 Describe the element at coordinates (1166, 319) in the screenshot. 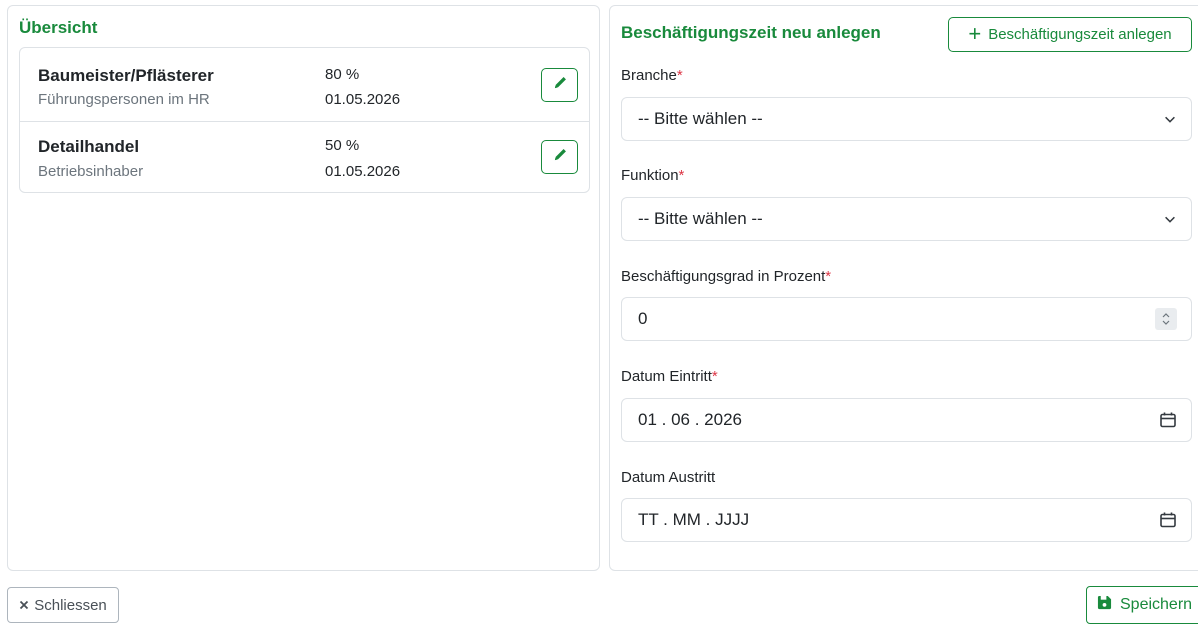

I see `number-spinner` at that location.